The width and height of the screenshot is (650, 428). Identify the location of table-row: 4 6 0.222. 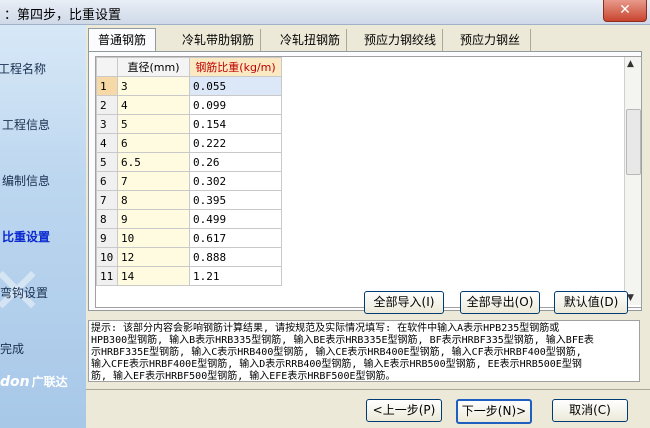
(189, 143).